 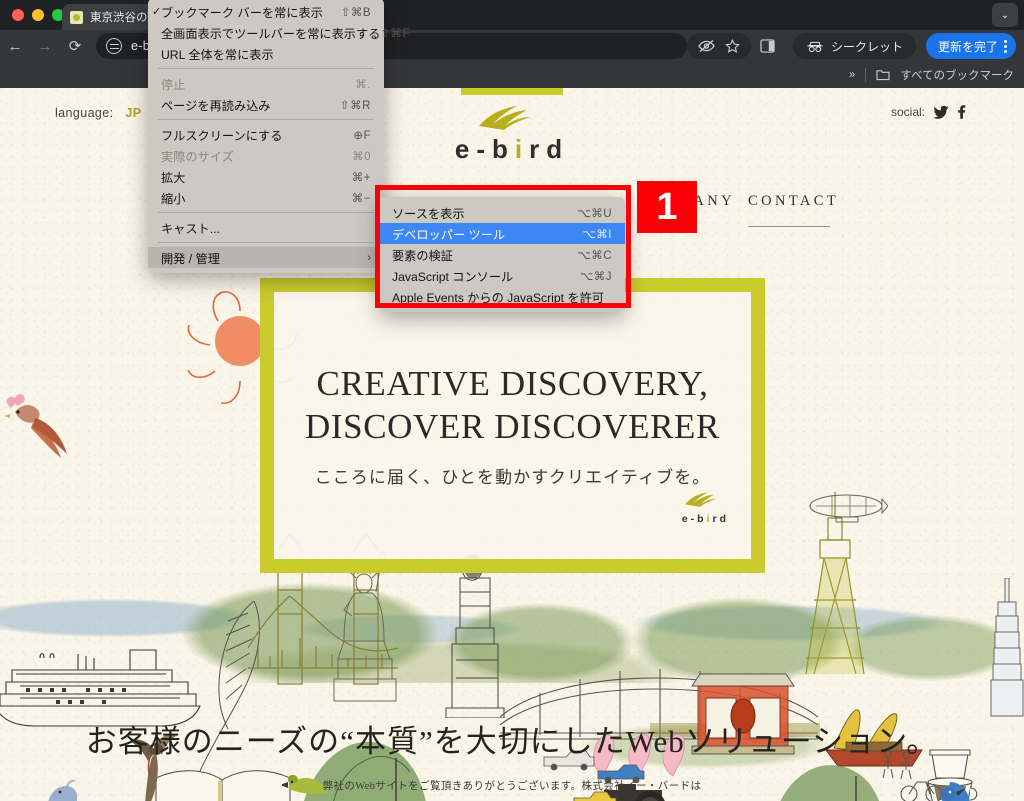 I want to click on submenu-item: JavaScript コンソール ⌥⌘J, so click(x=502, y=275).